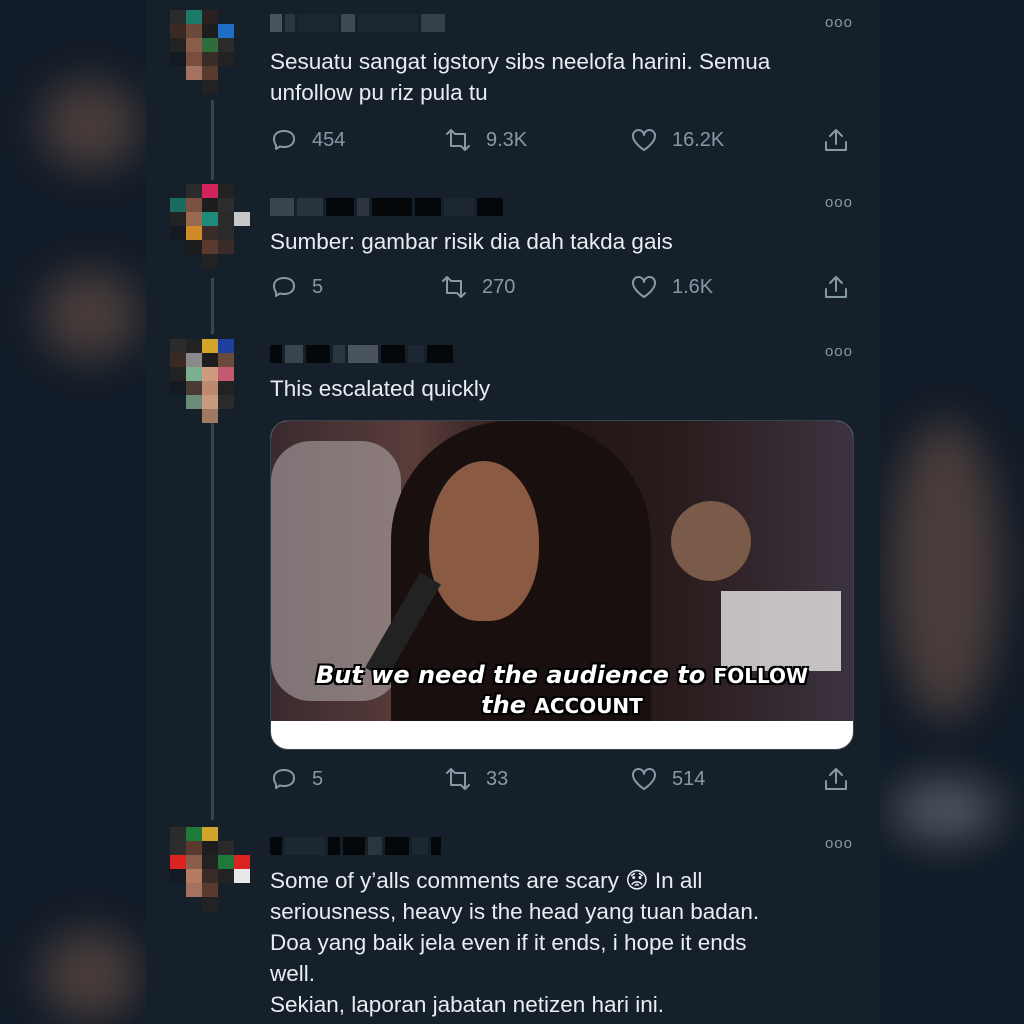 This screenshot has width=1024, height=1024. I want to click on like-button: 1.6K, so click(671, 287).